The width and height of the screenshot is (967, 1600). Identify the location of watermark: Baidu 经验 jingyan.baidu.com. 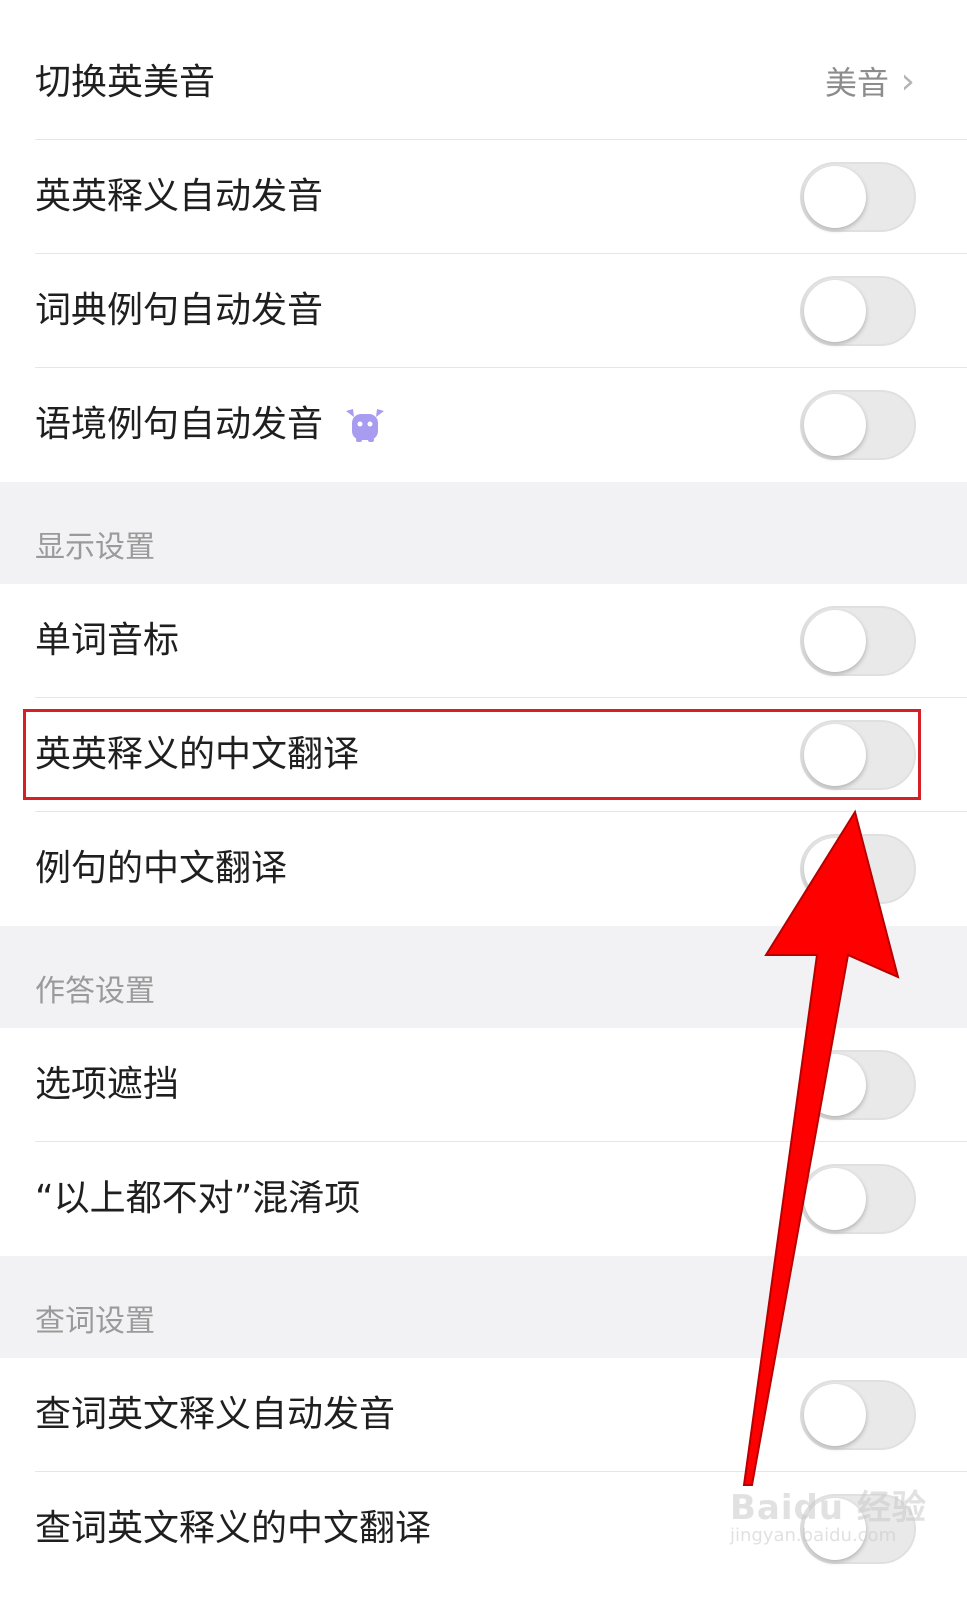
(830, 1515).